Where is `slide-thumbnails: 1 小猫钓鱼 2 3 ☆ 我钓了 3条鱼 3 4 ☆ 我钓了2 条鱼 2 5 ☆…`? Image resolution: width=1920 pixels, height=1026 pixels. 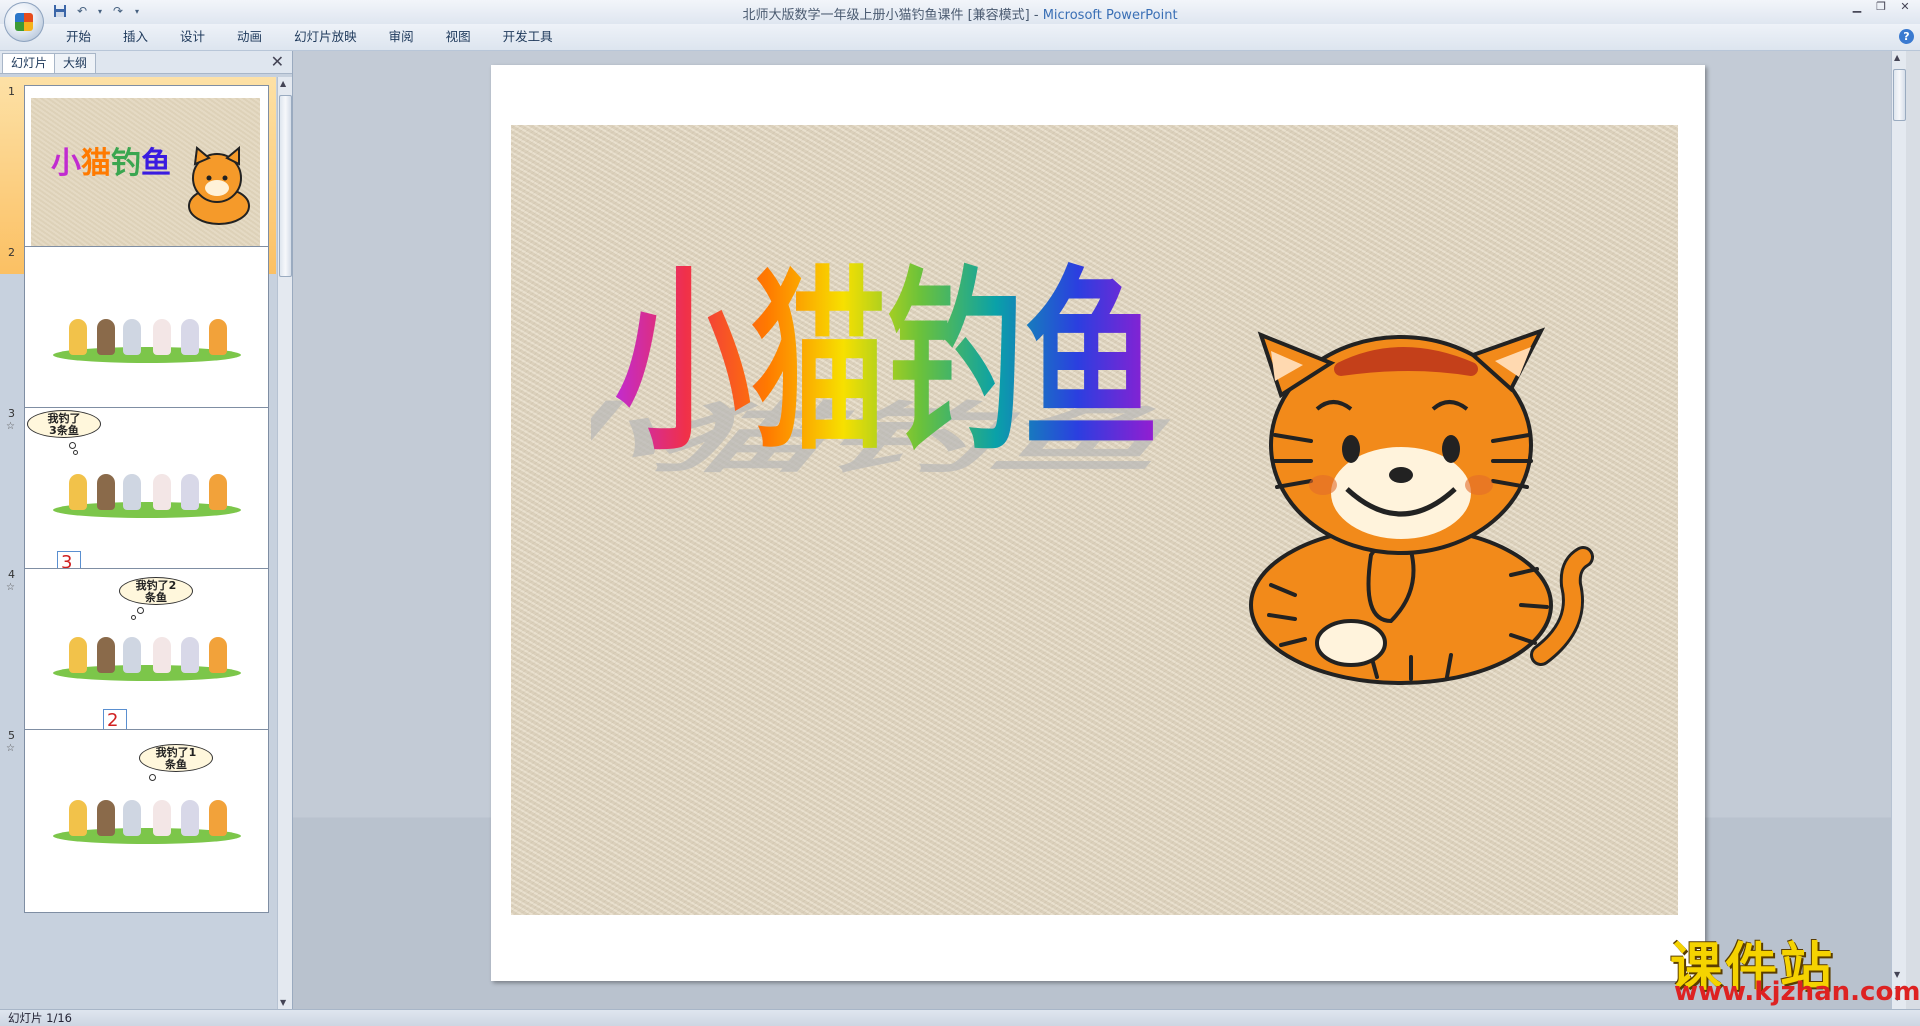
slide-thumbnails: 1 小猫钓鱼 2 3 ☆ 我钓了 3条鱼 3 4 ☆ 我钓了2 条鱼 2 5 ☆… is located at coordinates (138, 543).